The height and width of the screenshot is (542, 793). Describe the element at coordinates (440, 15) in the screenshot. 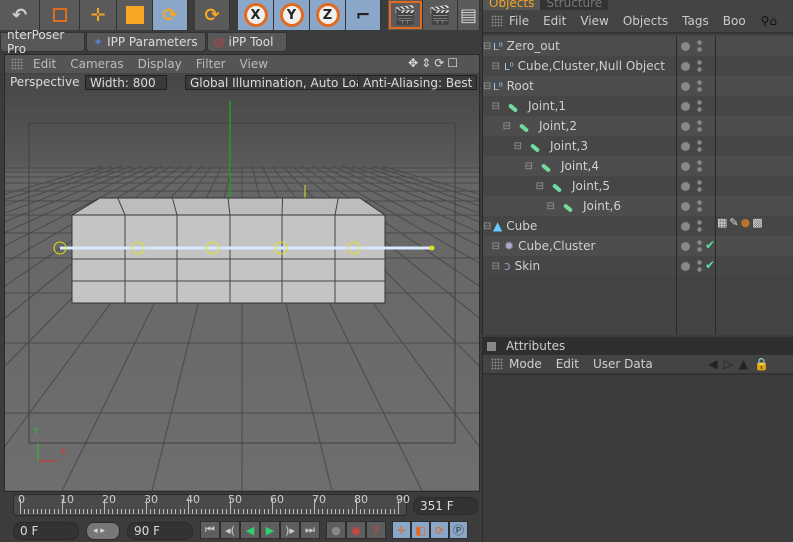

I see `render-picture-button: 🎬` at that location.